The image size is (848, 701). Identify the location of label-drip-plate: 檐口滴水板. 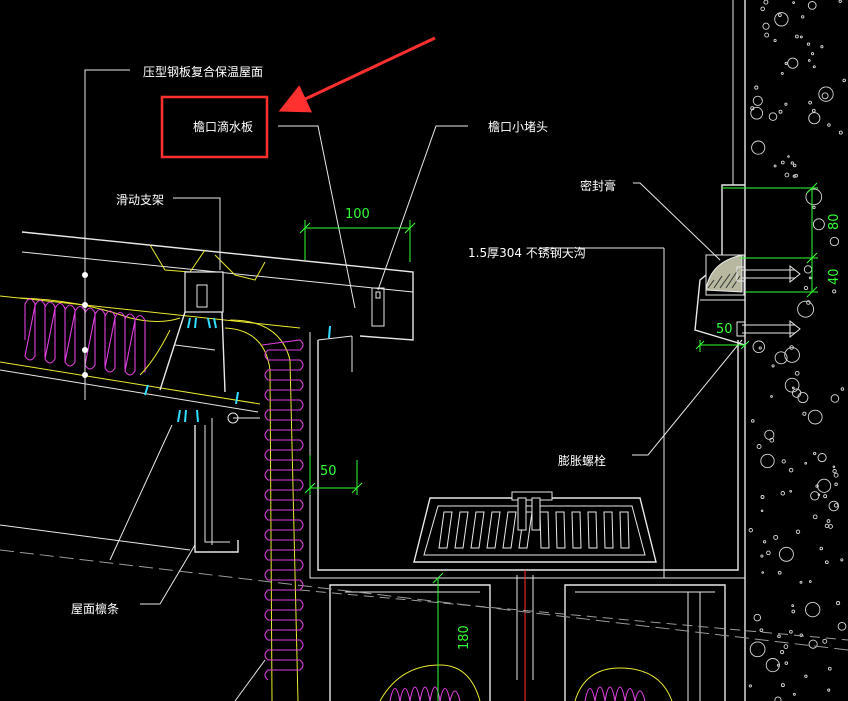
(223, 126).